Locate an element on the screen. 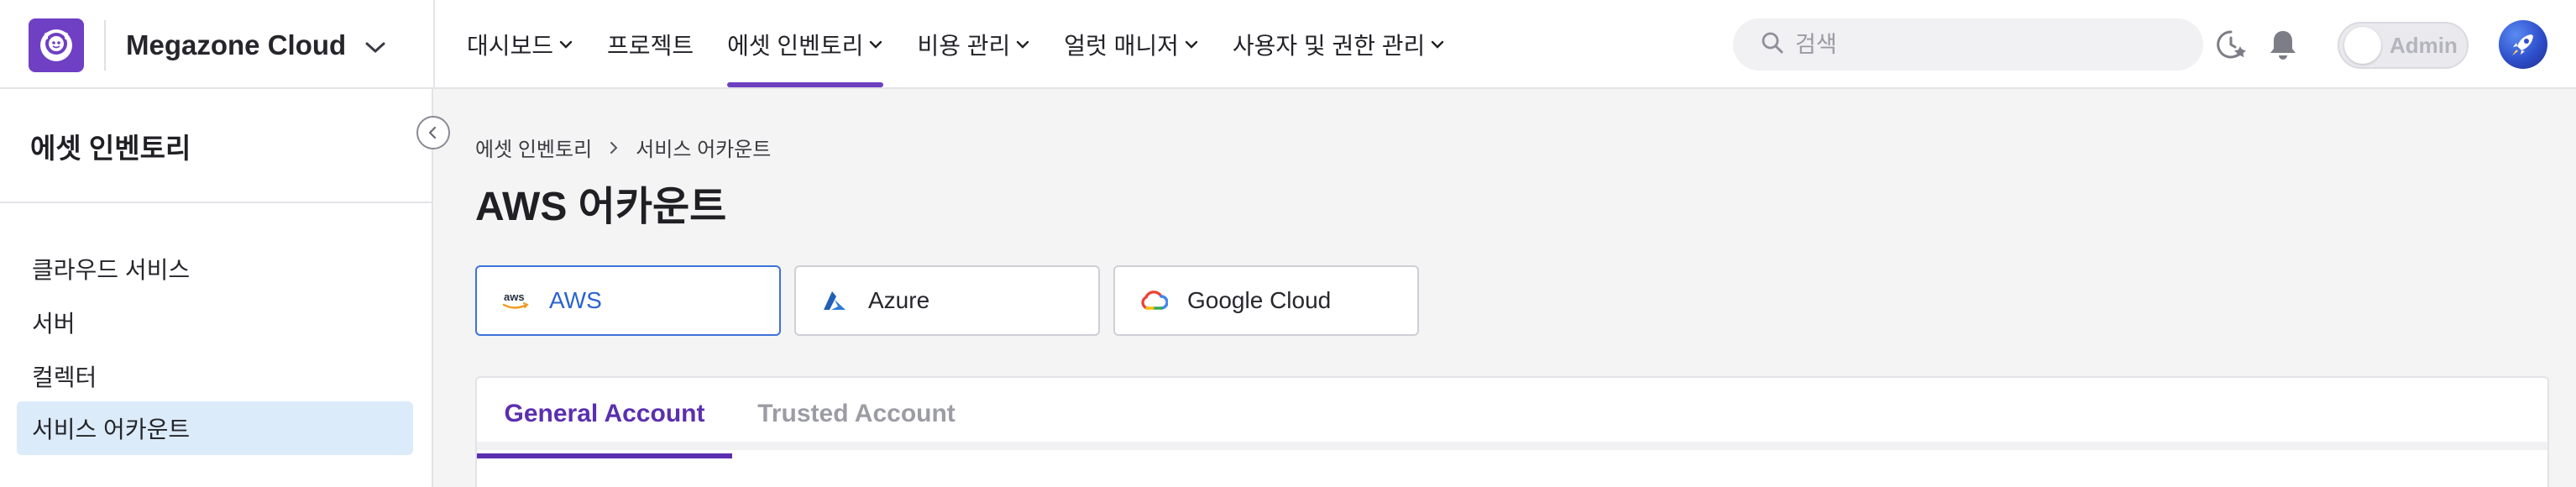 Image resolution: width=2576 pixels, height=487 pixels. azure-logo-icon is located at coordinates (835, 300).